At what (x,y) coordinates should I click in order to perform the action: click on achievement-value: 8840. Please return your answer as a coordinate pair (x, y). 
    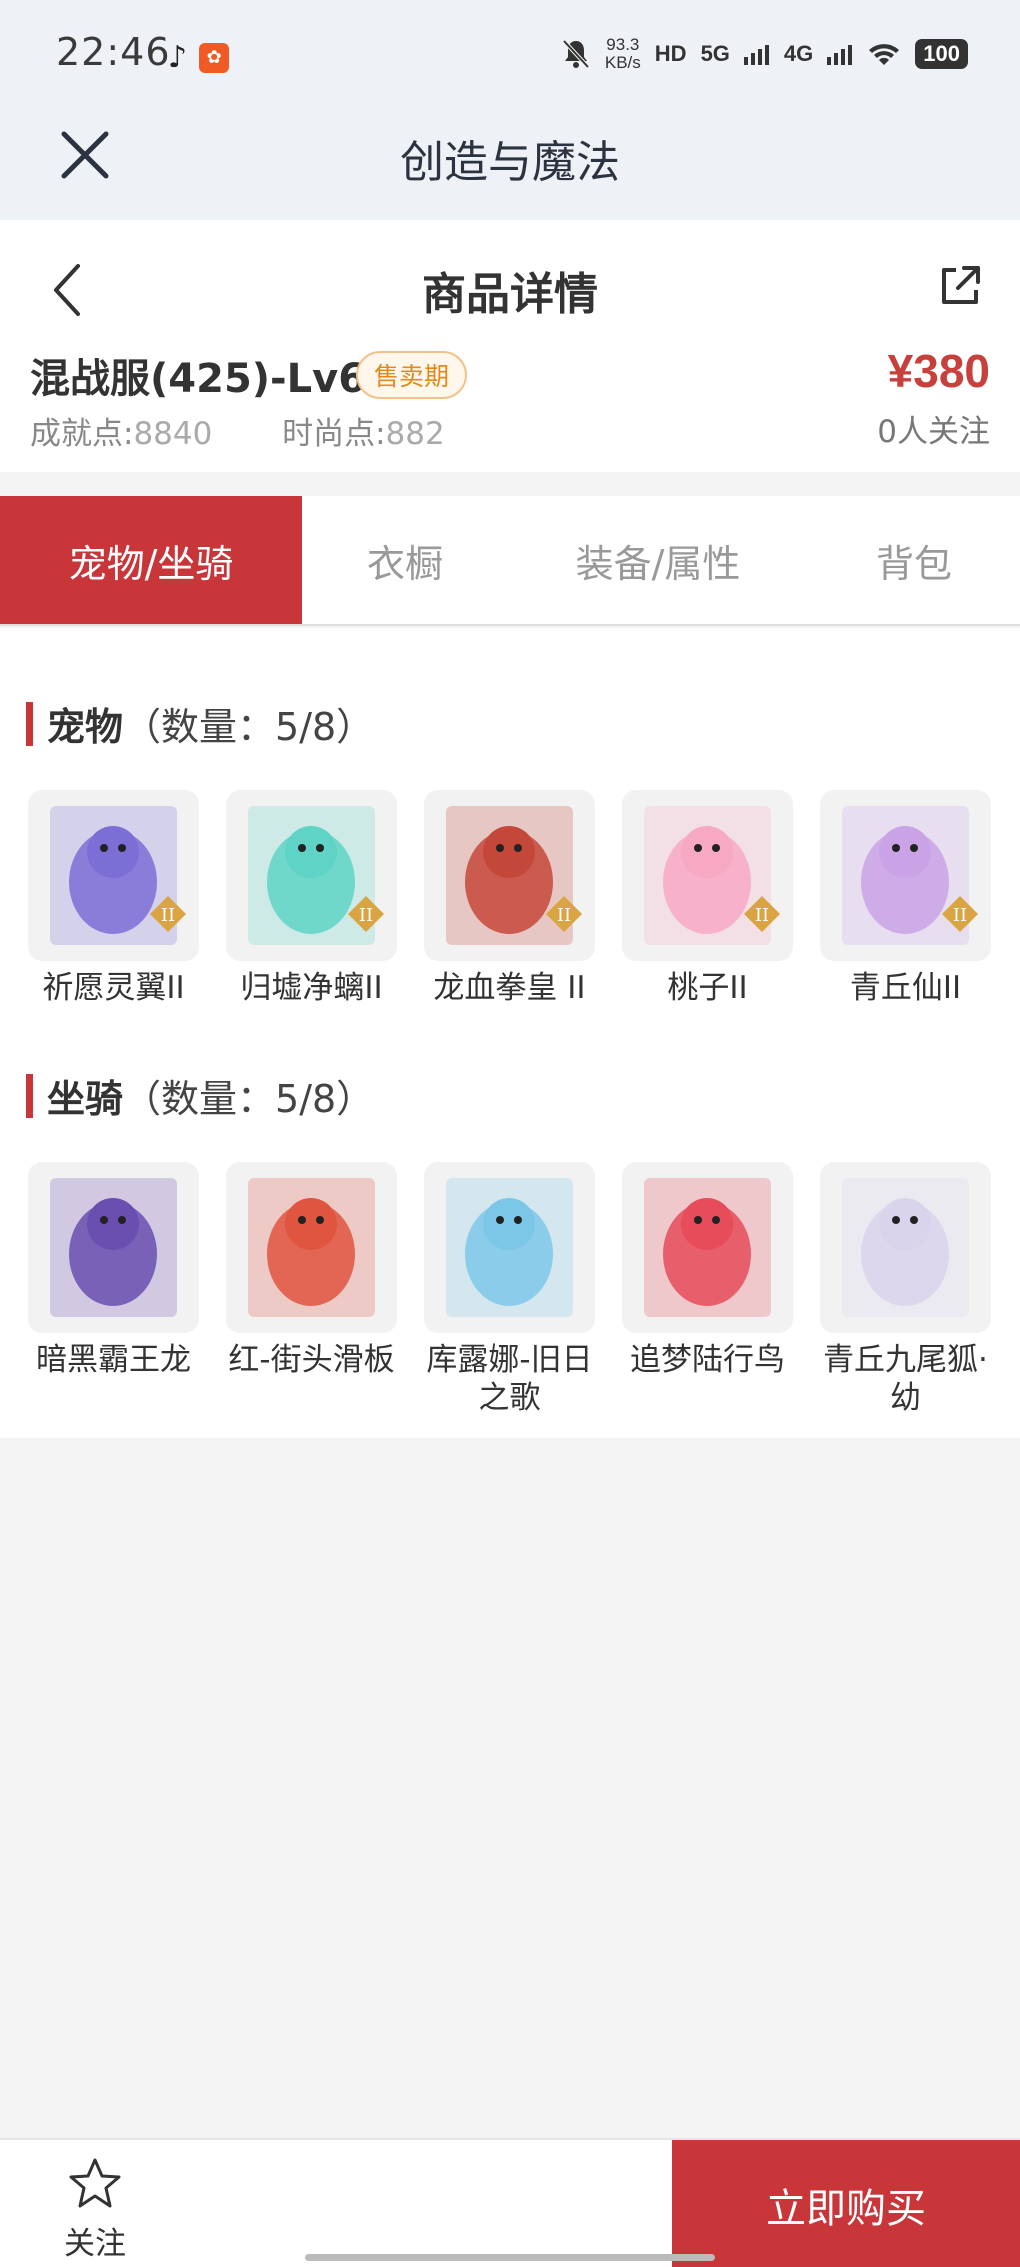
    Looking at the image, I should click on (173, 434).